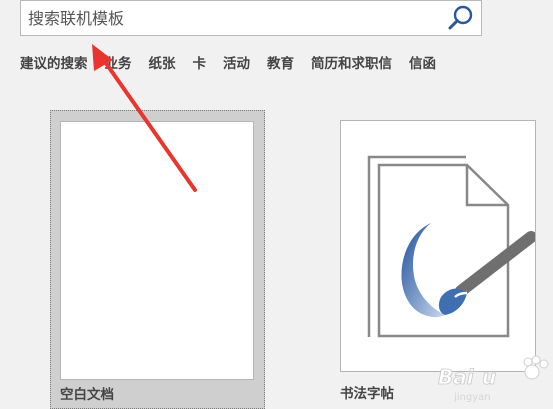  Describe the element at coordinates (472, 397) in the screenshot. I see `svg-text: jingyan` at that location.